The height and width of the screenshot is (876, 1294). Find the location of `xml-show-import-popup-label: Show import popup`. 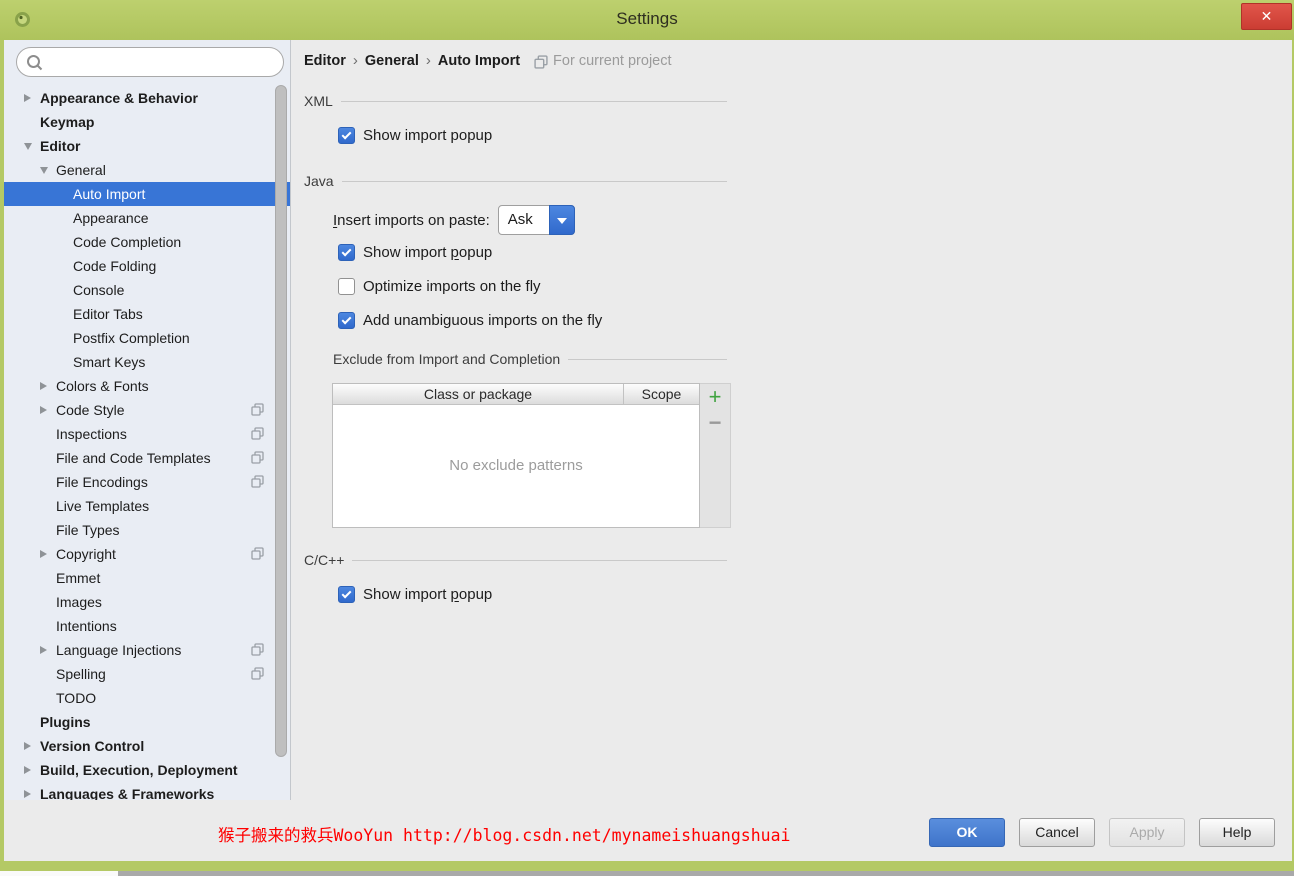

xml-show-import-popup-label: Show import popup is located at coordinates (427, 135).